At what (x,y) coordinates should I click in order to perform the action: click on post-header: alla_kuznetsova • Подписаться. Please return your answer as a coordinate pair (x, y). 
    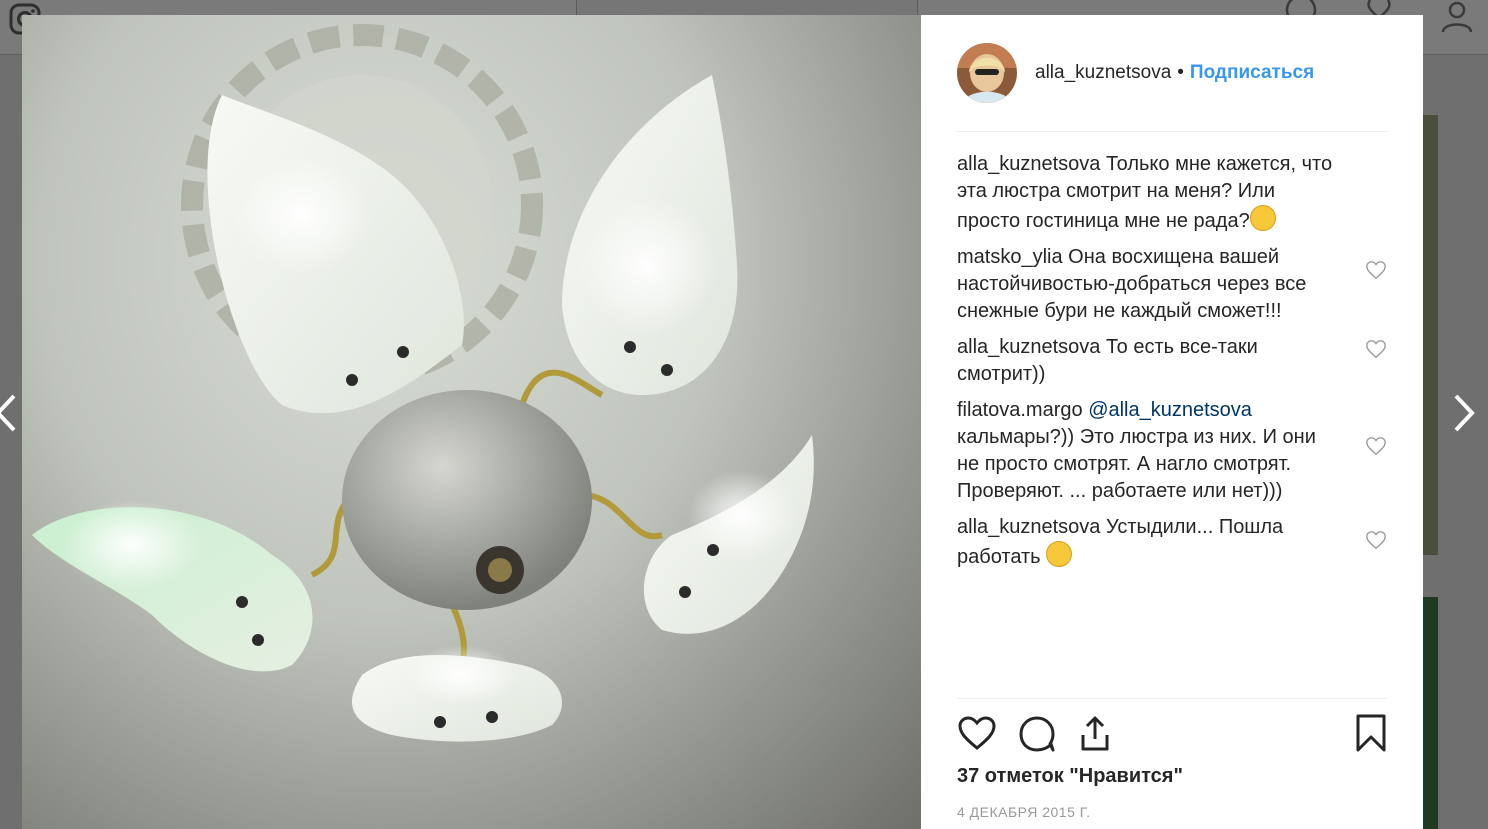
    Looking at the image, I should click on (1172, 87).